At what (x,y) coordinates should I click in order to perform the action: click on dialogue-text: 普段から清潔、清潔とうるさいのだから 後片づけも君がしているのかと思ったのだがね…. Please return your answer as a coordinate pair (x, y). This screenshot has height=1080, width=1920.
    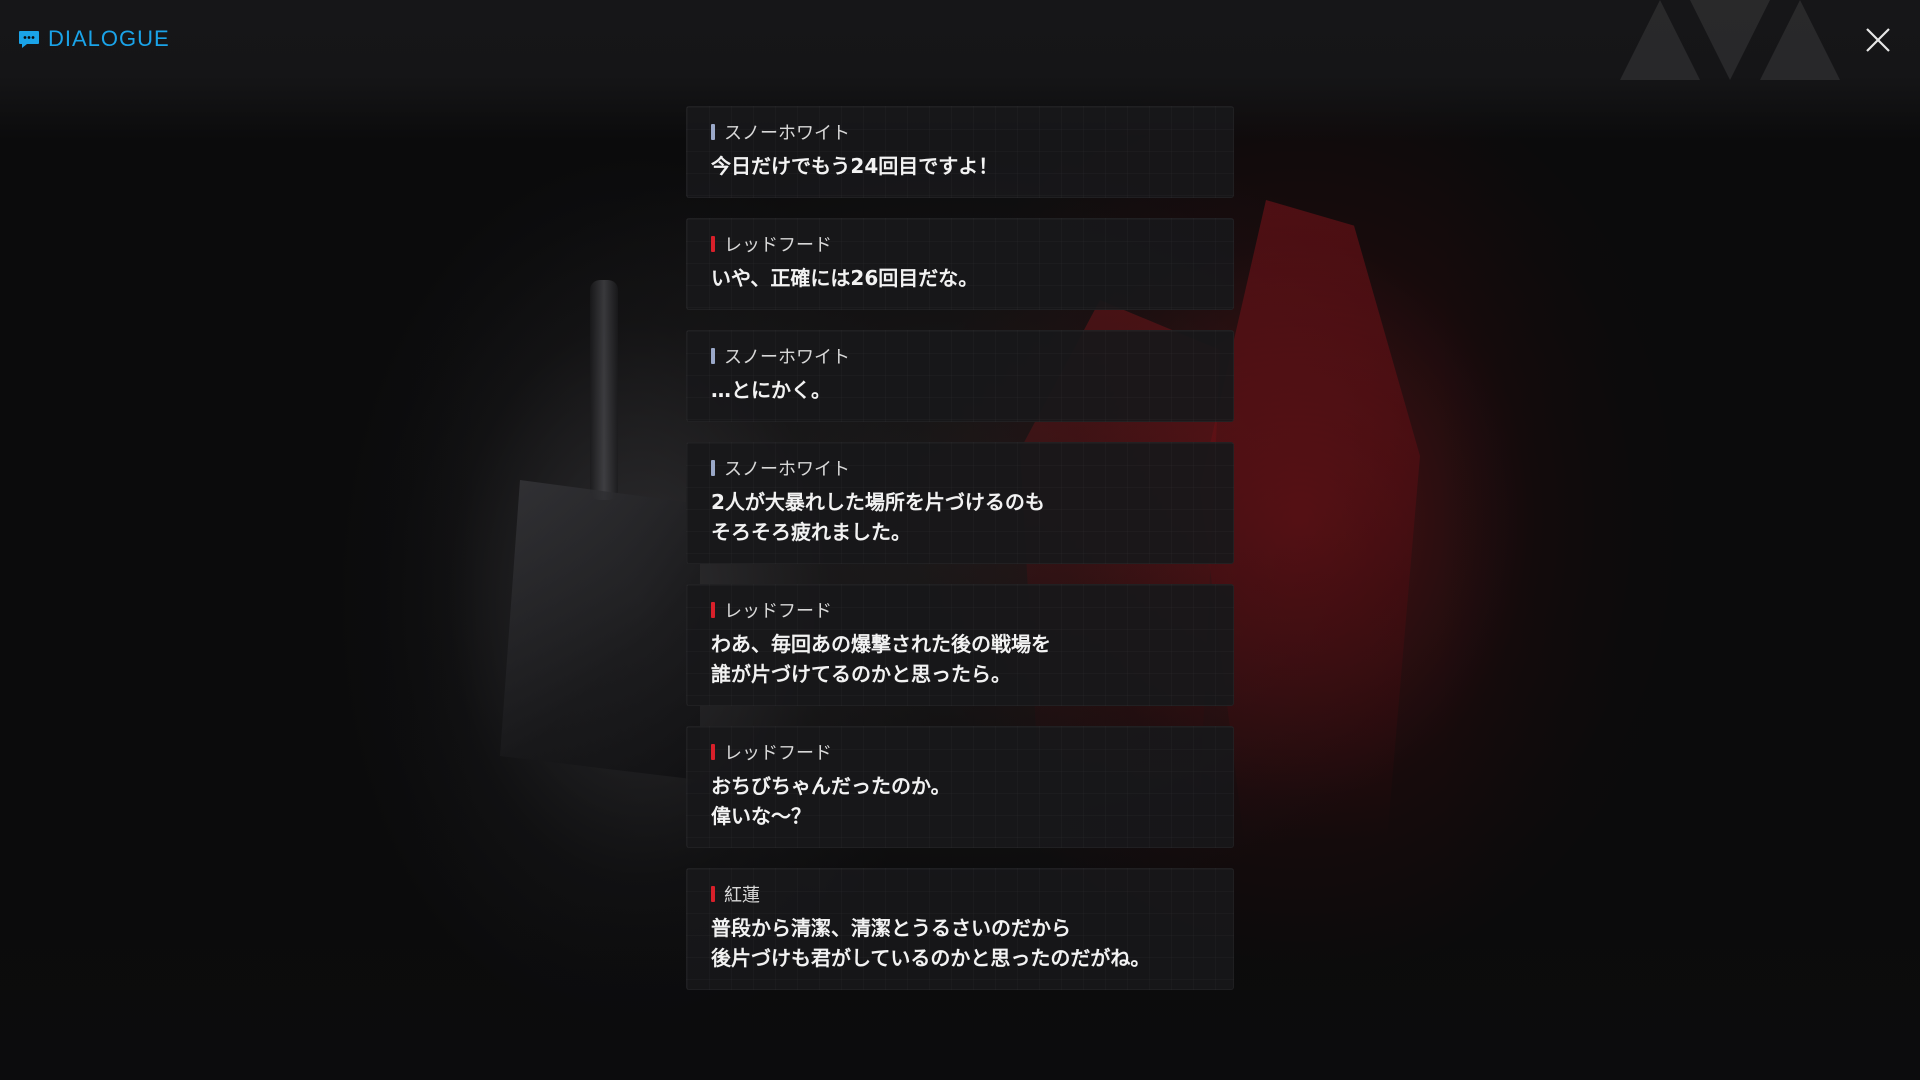
    Looking at the image, I should click on (931, 943).